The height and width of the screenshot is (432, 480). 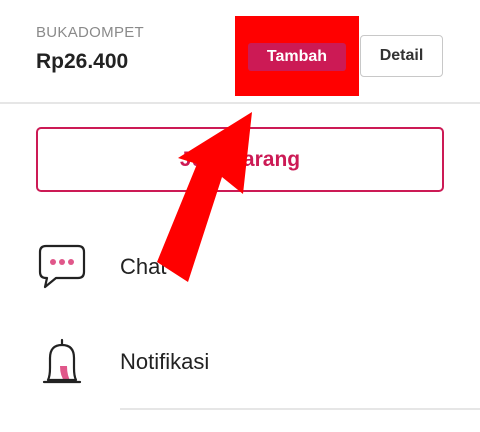 I want to click on wallet-balance: Rp26.400, so click(x=82, y=61).